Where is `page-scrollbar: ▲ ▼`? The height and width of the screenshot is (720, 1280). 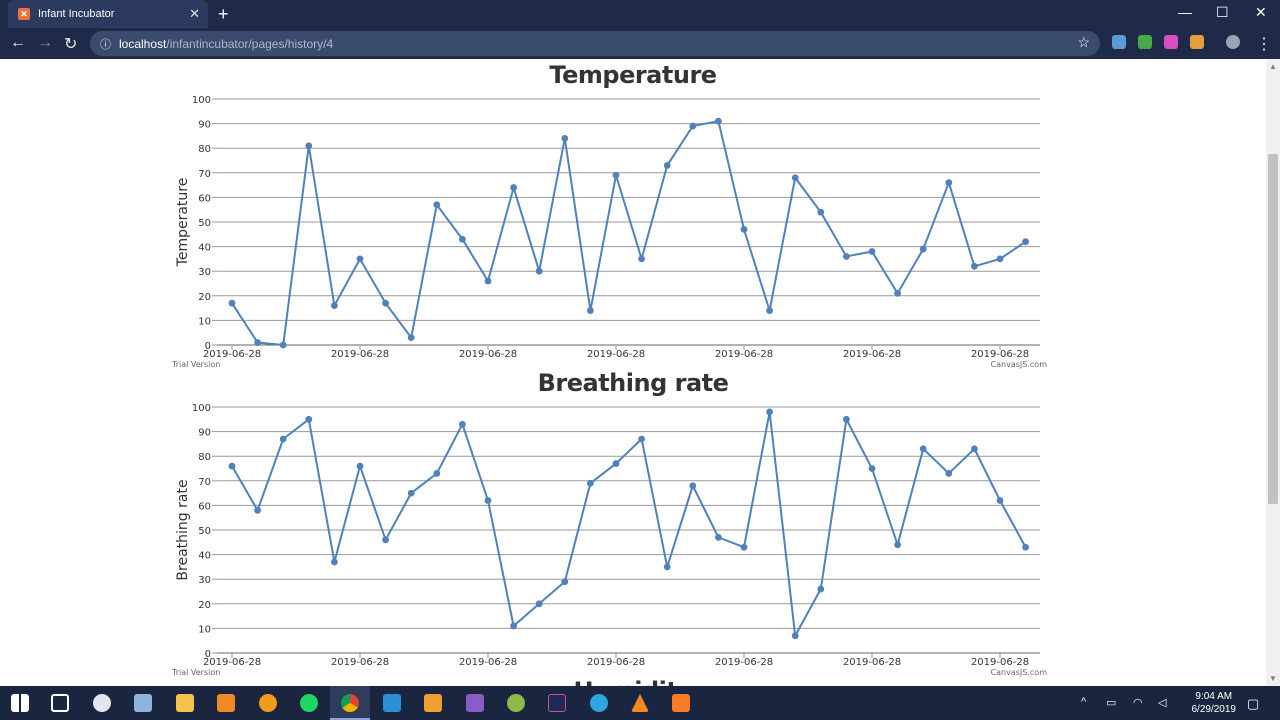
page-scrollbar: ▲ ▼ is located at coordinates (1273, 372).